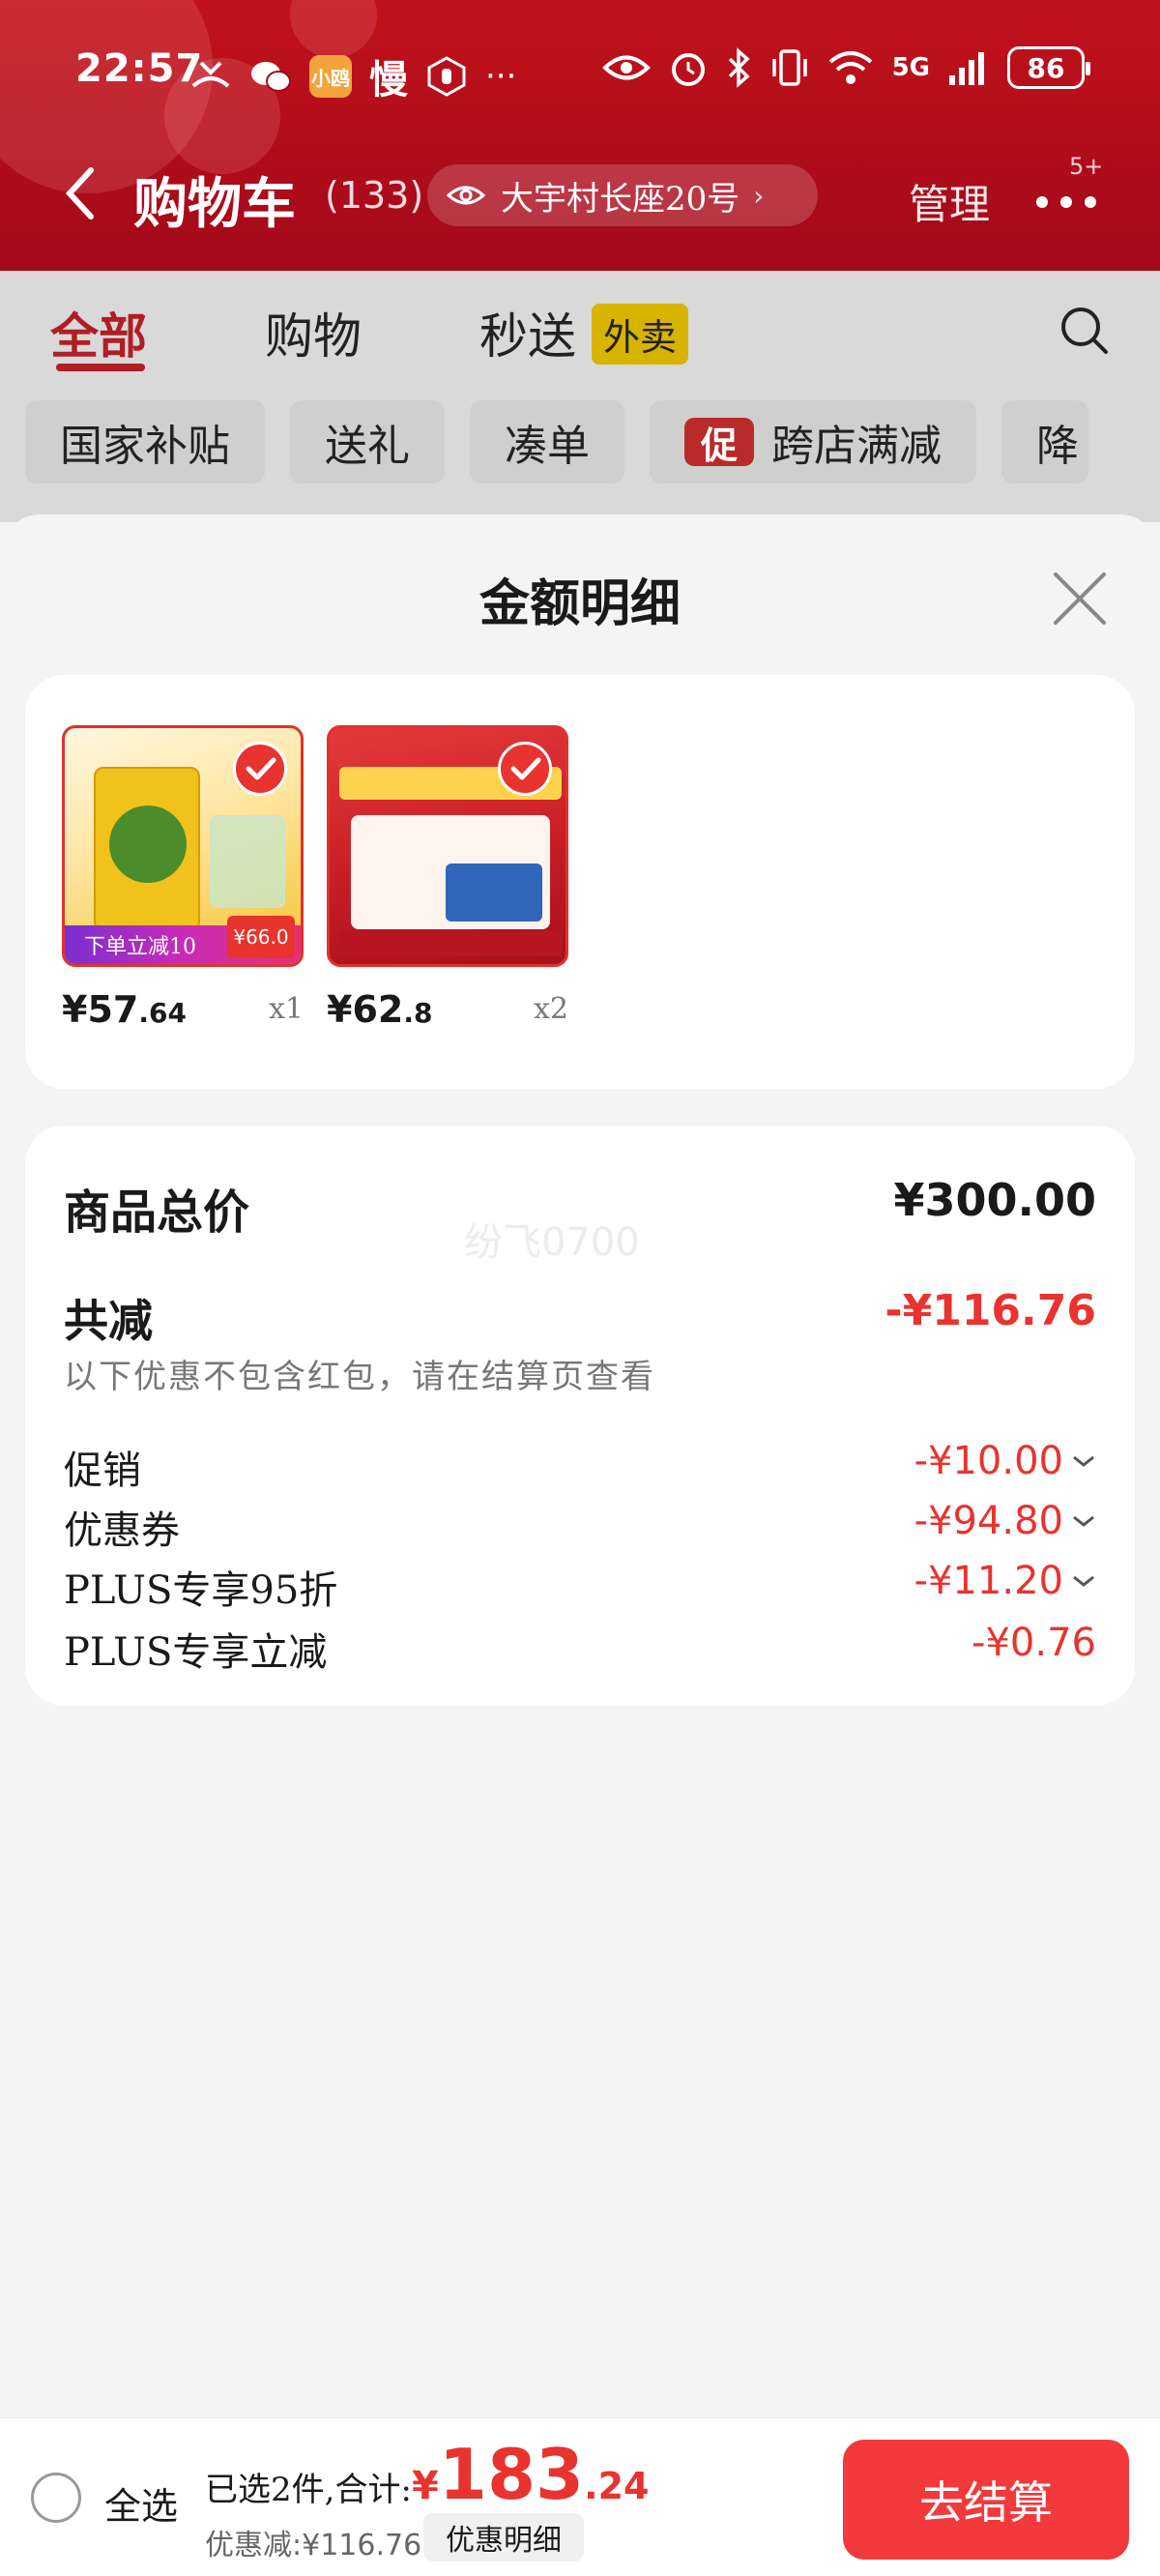 This screenshot has height=2576, width=1160. Describe the element at coordinates (418, 1013) in the screenshot. I see `product-price-dec: .8` at that location.